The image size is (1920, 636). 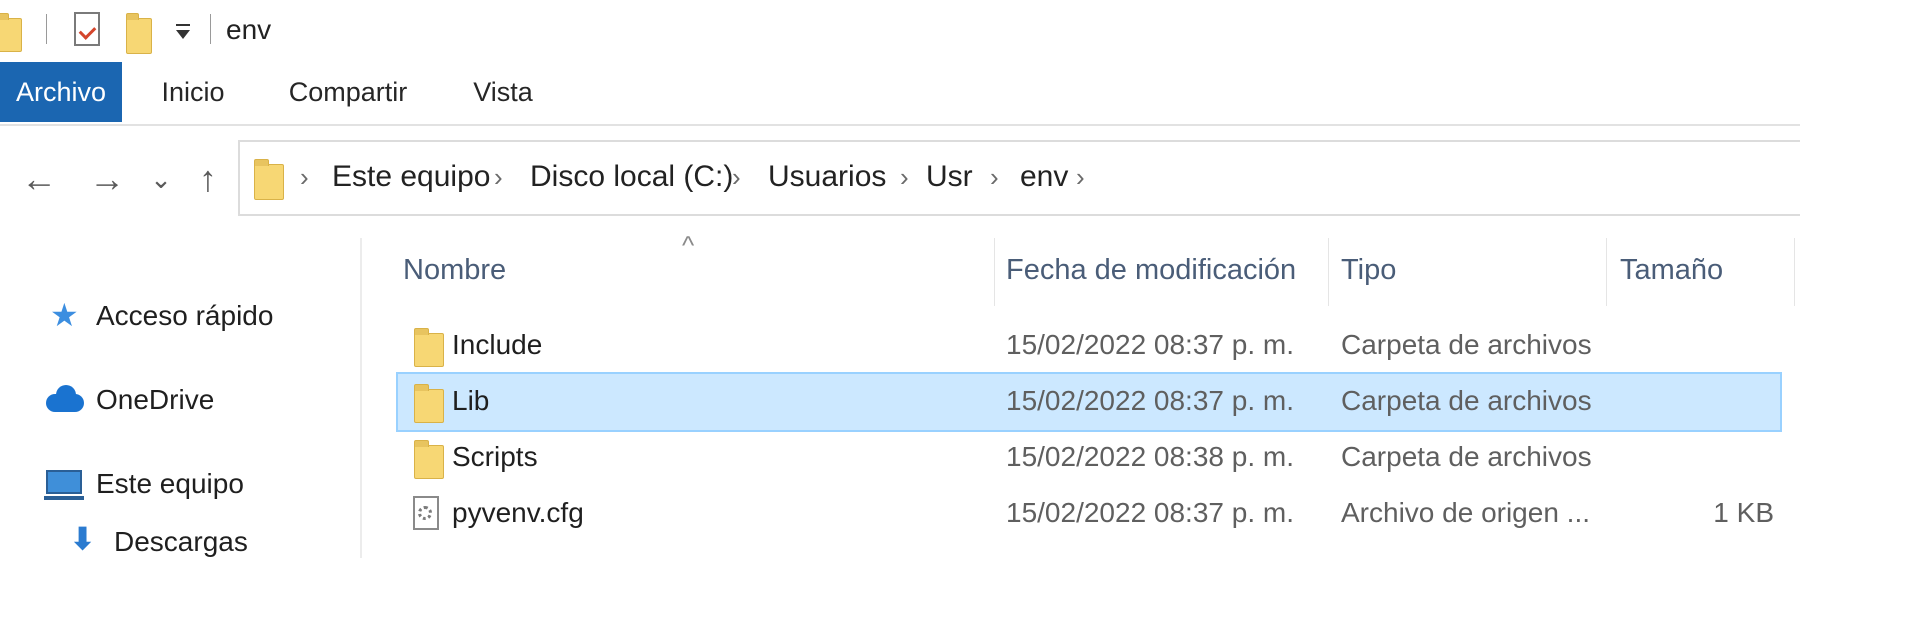 I want to click on file-name: Include, so click(x=497, y=344).